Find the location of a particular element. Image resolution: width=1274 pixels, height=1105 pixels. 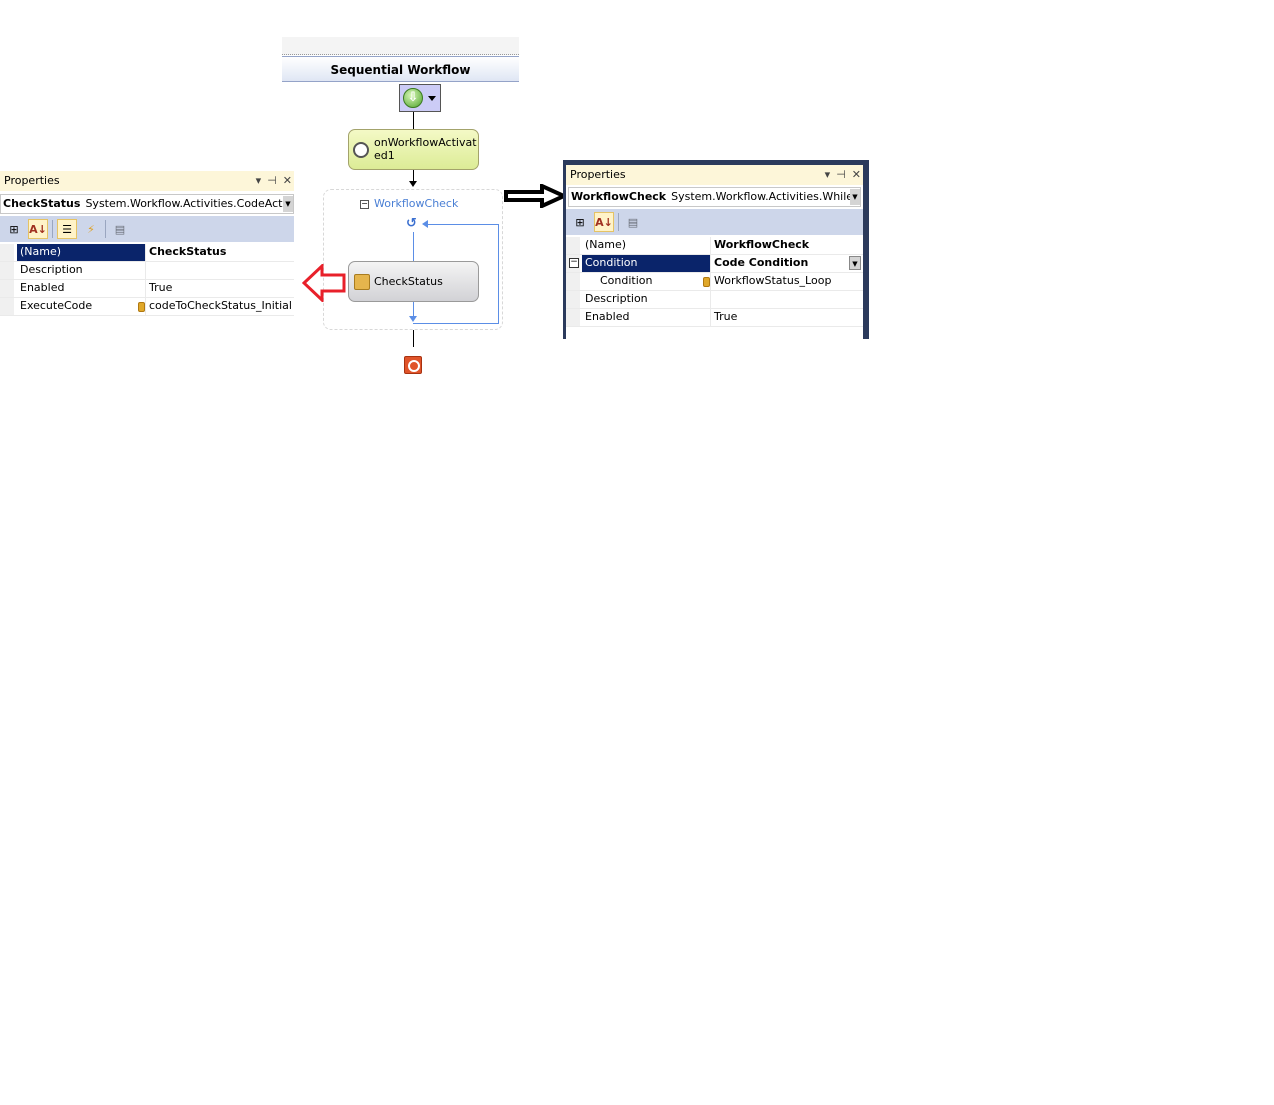

property-row: − Condition Code Condition ▼ is located at coordinates (714, 264).